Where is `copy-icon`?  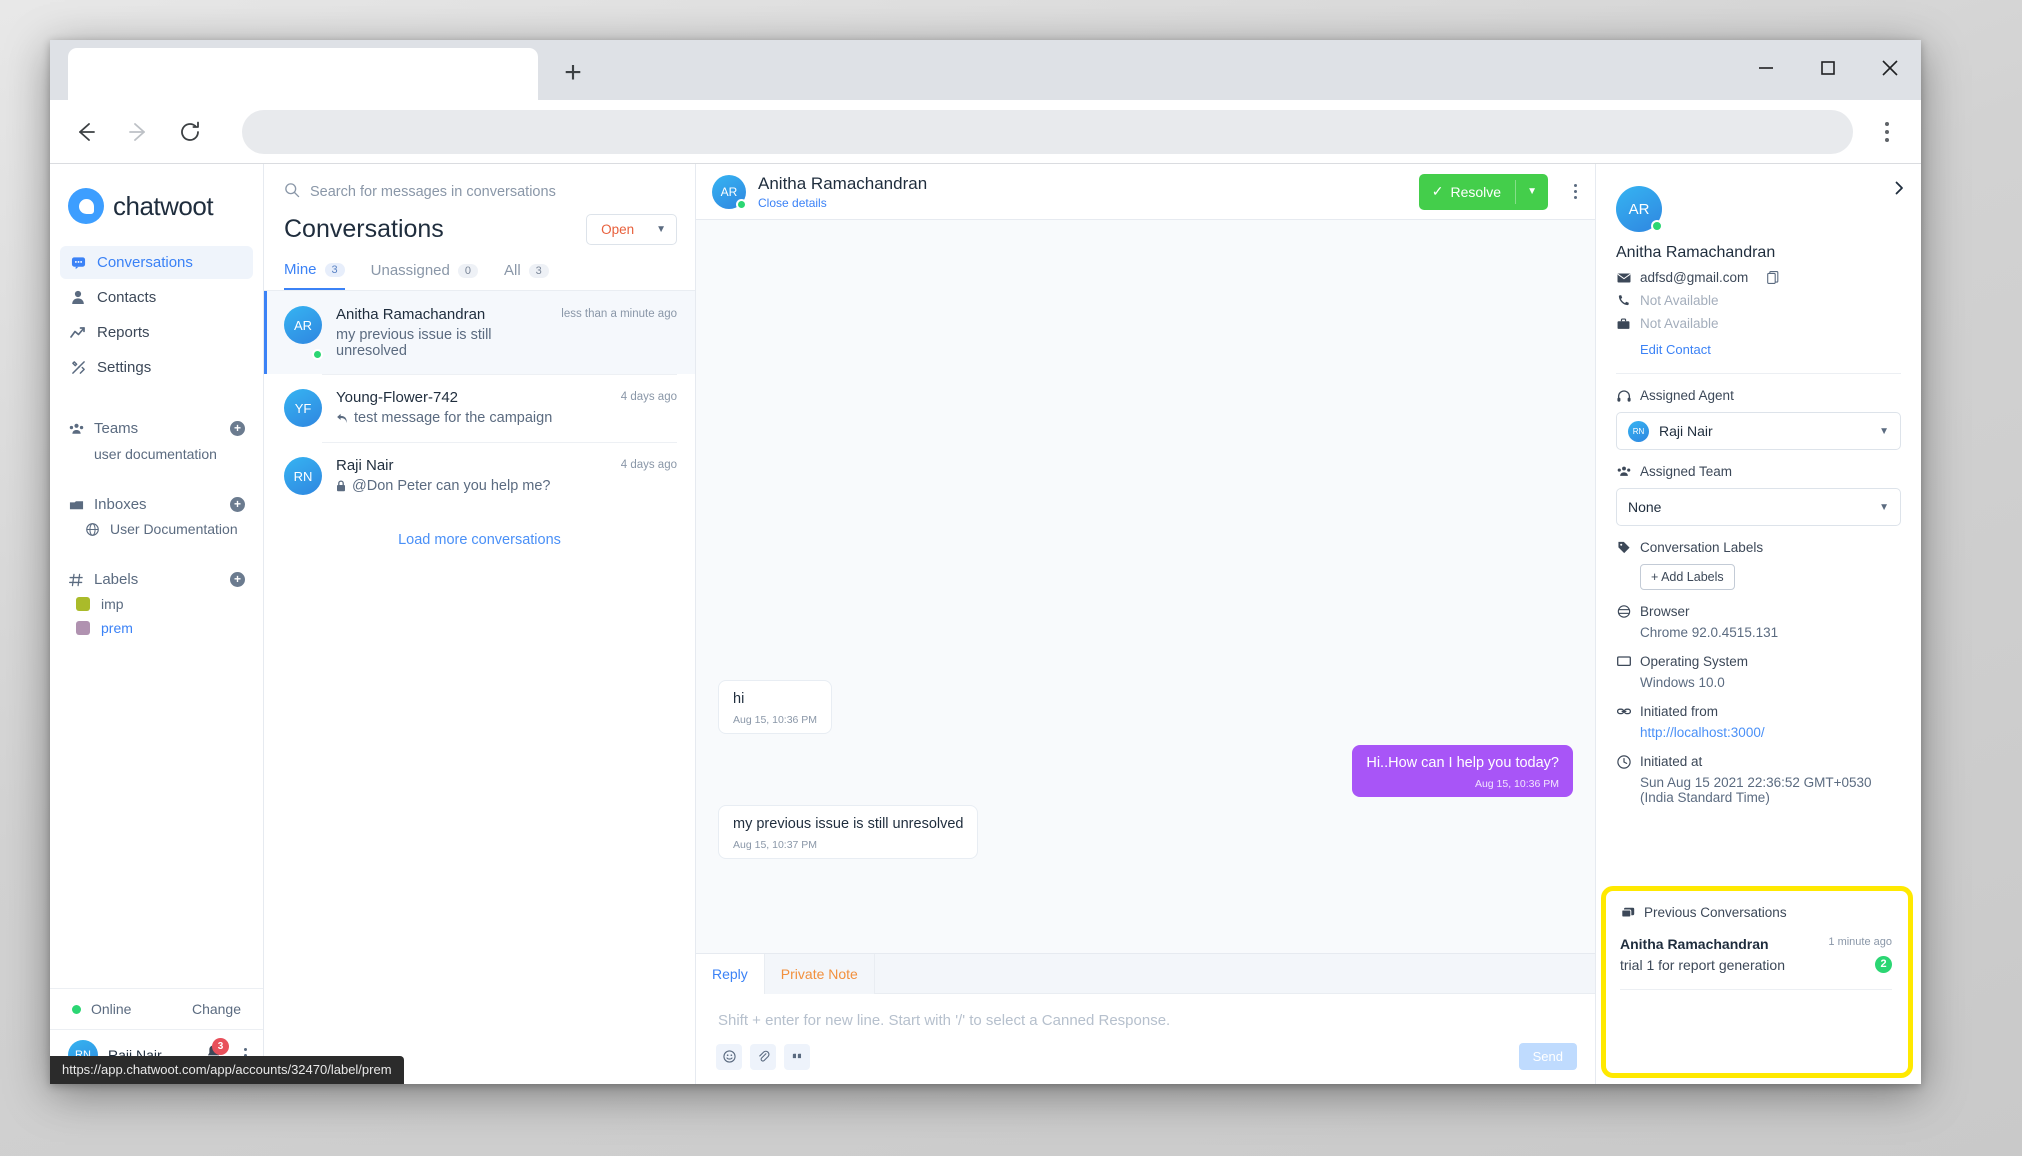
copy-icon is located at coordinates (1773, 277).